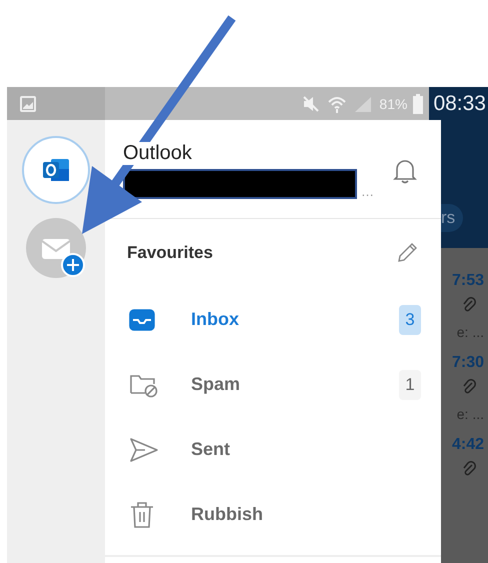 The height and width of the screenshot is (563, 488). What do you see at coordinates (363, 103) in the screenshot?
I see `signal-icon` at bounding box center [363, 103].